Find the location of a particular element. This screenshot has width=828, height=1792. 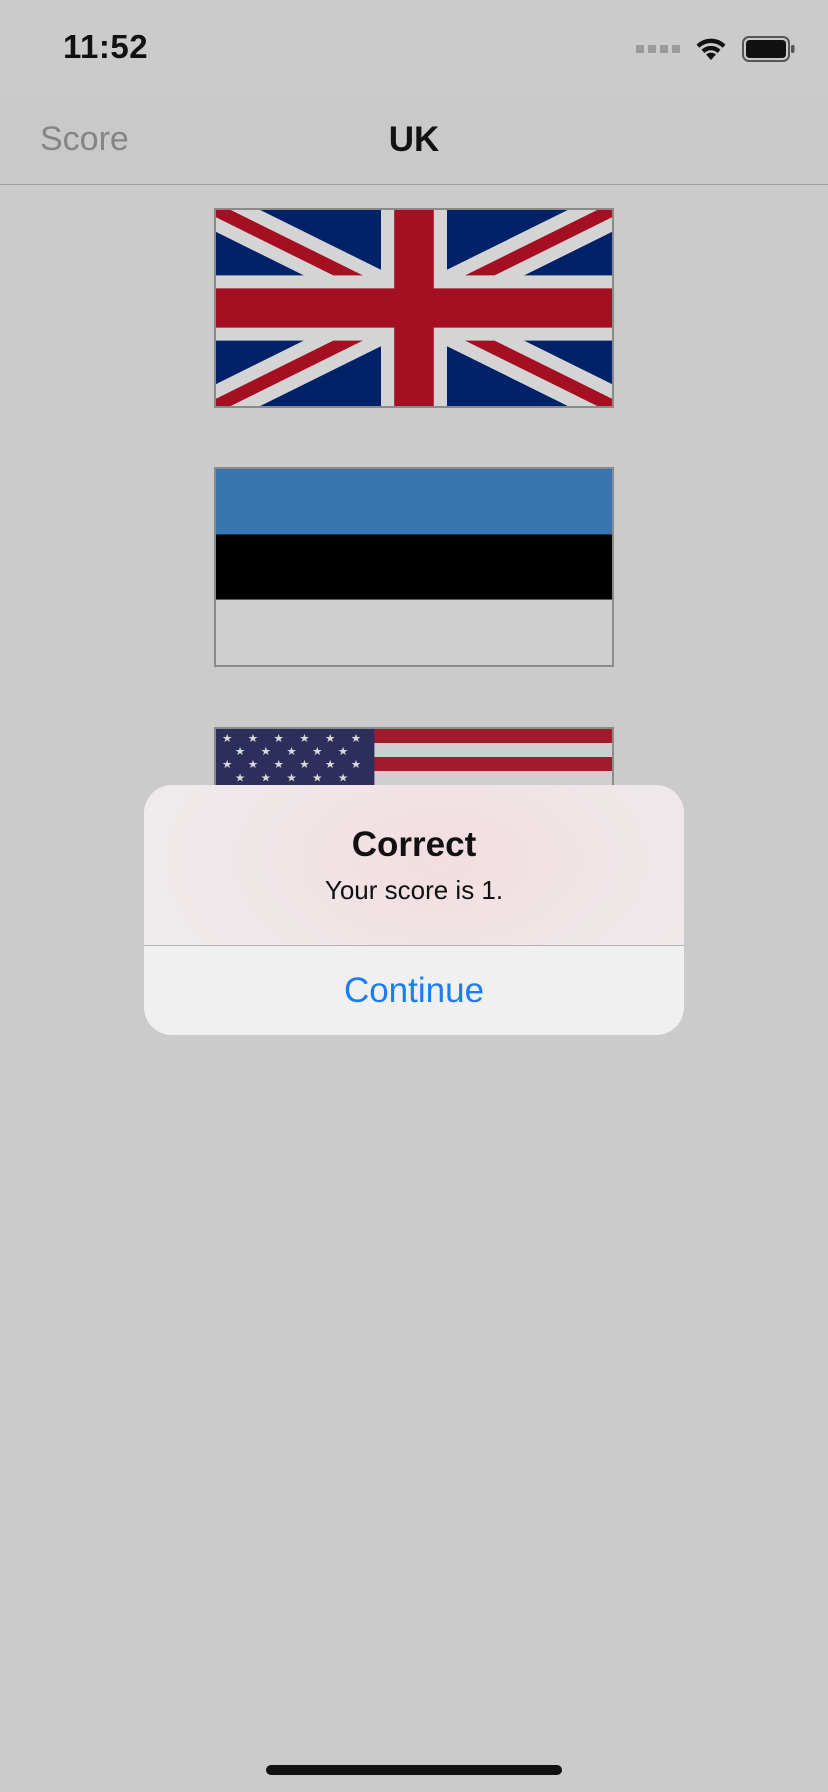

home-indicator is located at coordinates (414, 1770).